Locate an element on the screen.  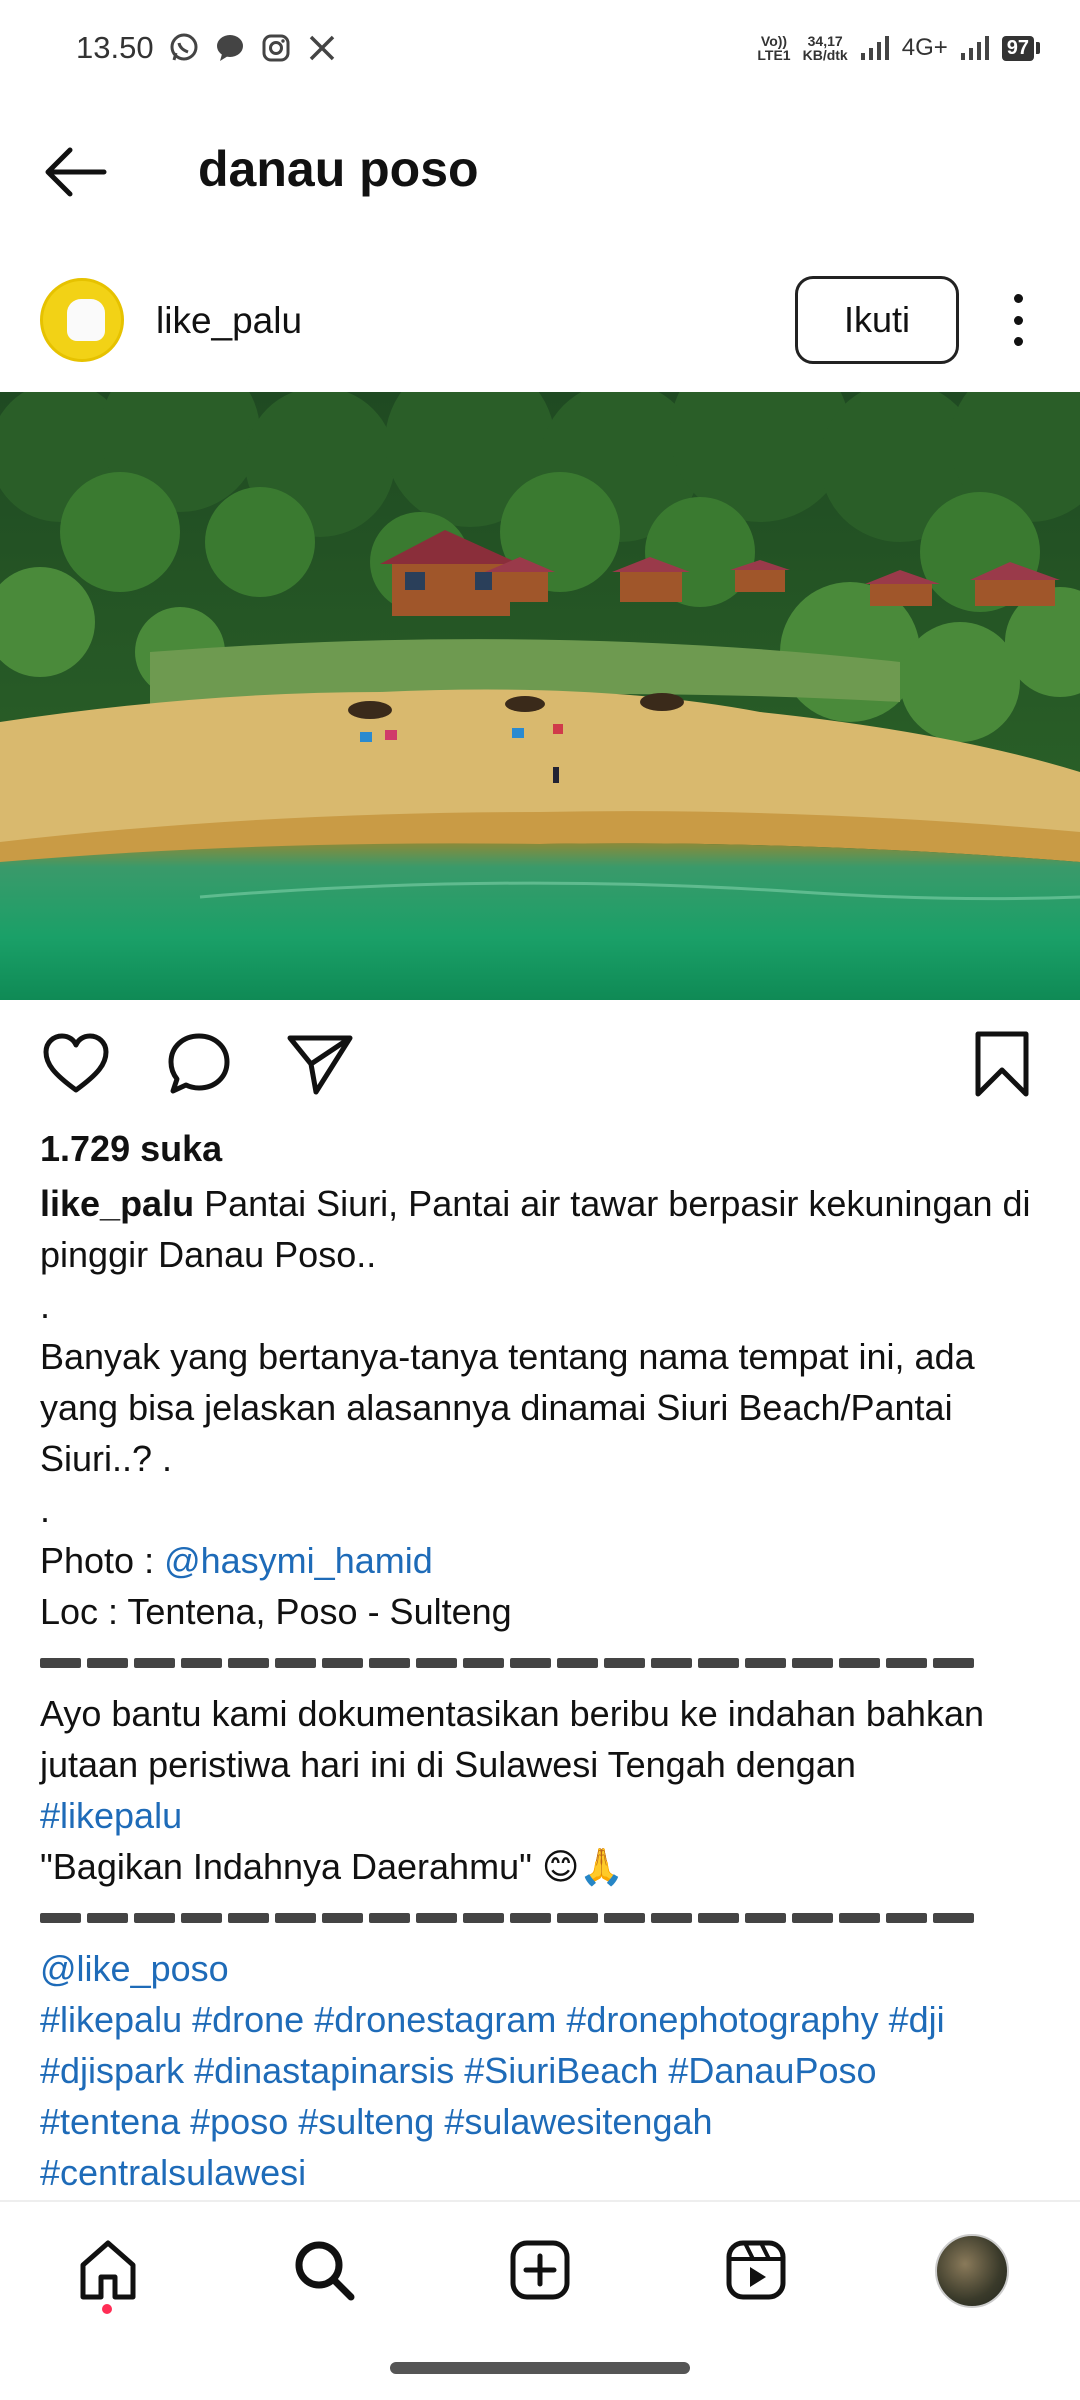
message-icon is located at coordinates (229, 48).